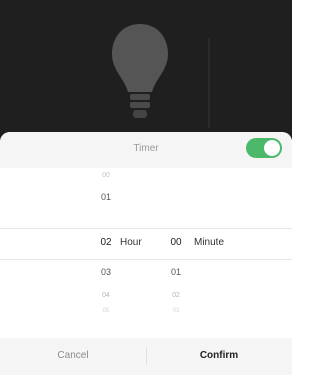 Image resolution: width=320 pixels, height=375 pixels. I want to click on timer-toggle, so click(264, 148).